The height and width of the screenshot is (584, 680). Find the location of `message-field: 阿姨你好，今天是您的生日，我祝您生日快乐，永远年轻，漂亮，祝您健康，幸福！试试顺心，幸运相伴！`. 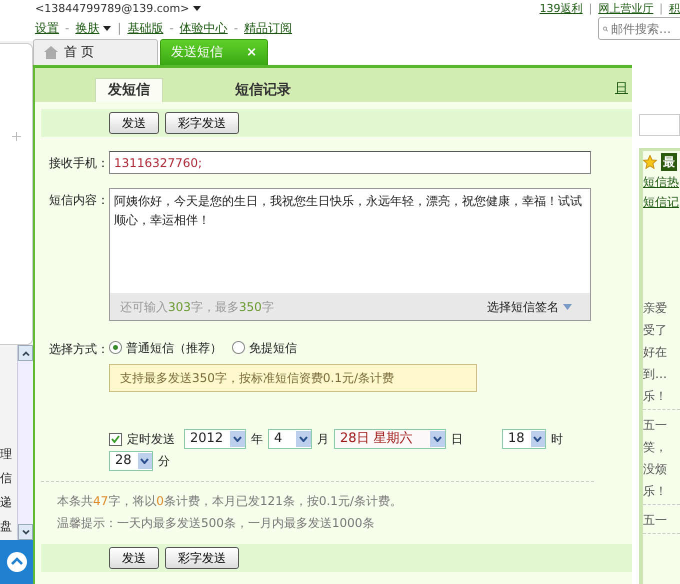

message-field: 阿姨你好，今天是您的生日，我祝您生日快乐，永远年轻，漂亮，祝您健康，幸福！试试顺心，幸运相伴！ is located at coordinates (350, 241).